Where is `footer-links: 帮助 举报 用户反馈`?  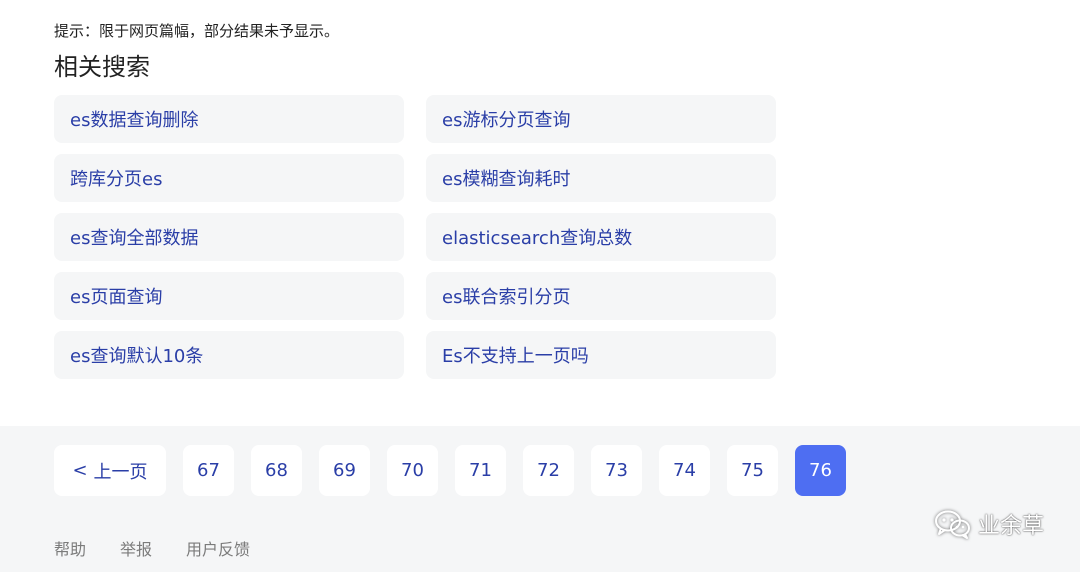
footer-links: 帮助 举报 用户反馈 is located at coordinates (152, 548).